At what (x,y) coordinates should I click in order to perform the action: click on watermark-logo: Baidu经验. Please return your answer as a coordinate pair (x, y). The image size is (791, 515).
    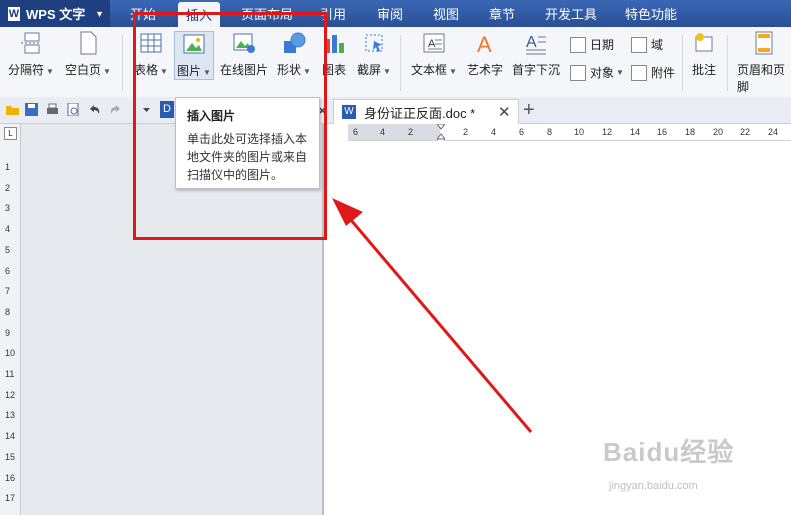
    Looking at the image, I should click on (669, 452).